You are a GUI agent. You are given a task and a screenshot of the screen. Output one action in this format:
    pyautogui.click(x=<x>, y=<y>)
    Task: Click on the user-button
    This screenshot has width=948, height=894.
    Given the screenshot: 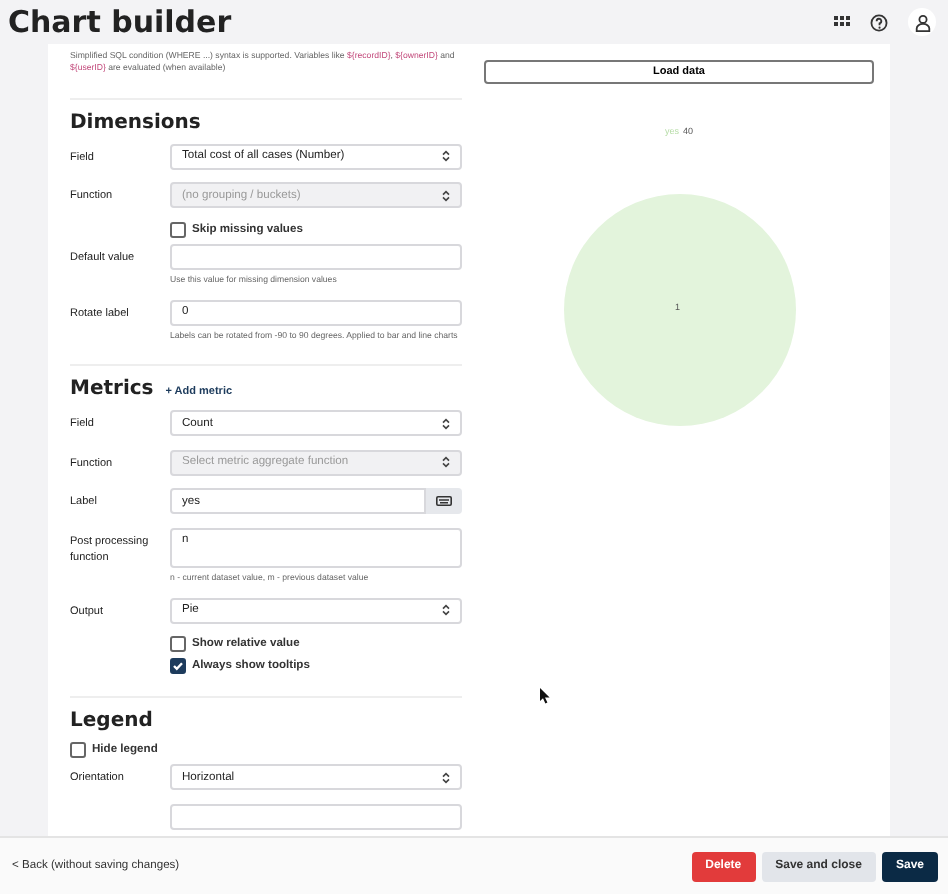 What is the action you would take?
    pyautogui.click(x=922, y=22)
    